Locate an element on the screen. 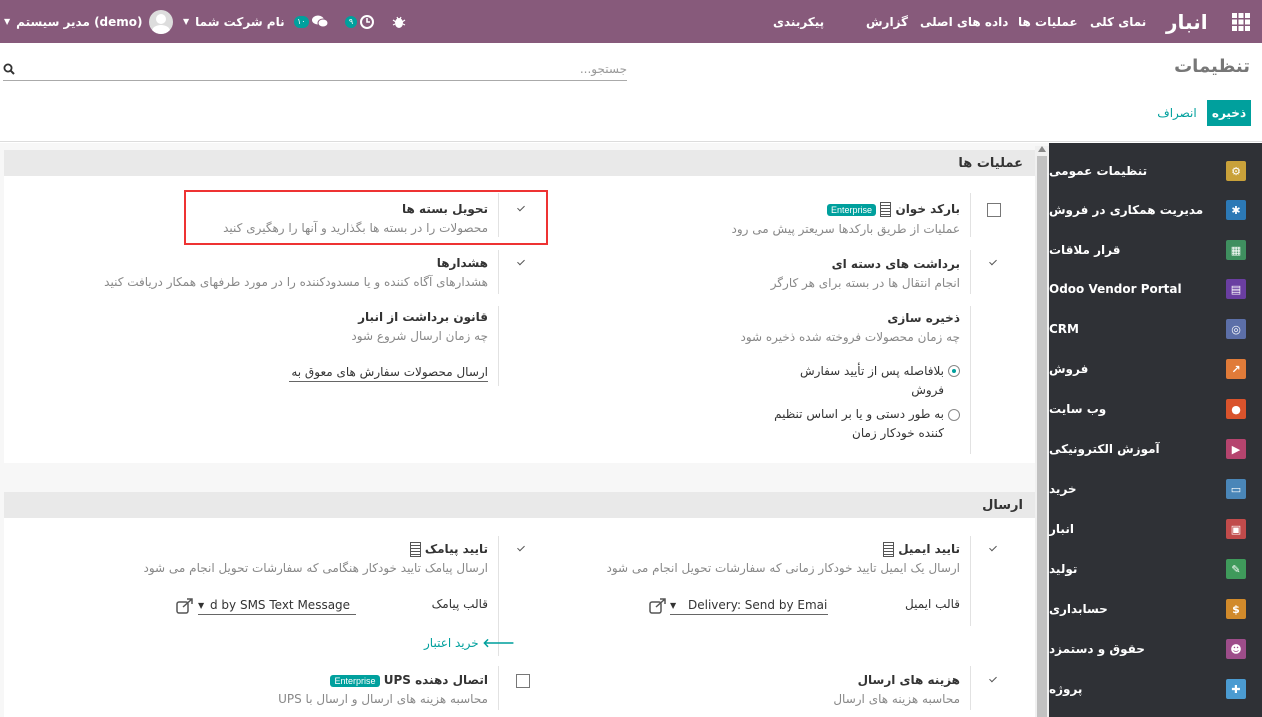 This screenshot has height=717, width=1262. box-icon: ▣ is located at coordinates (1236, 529).